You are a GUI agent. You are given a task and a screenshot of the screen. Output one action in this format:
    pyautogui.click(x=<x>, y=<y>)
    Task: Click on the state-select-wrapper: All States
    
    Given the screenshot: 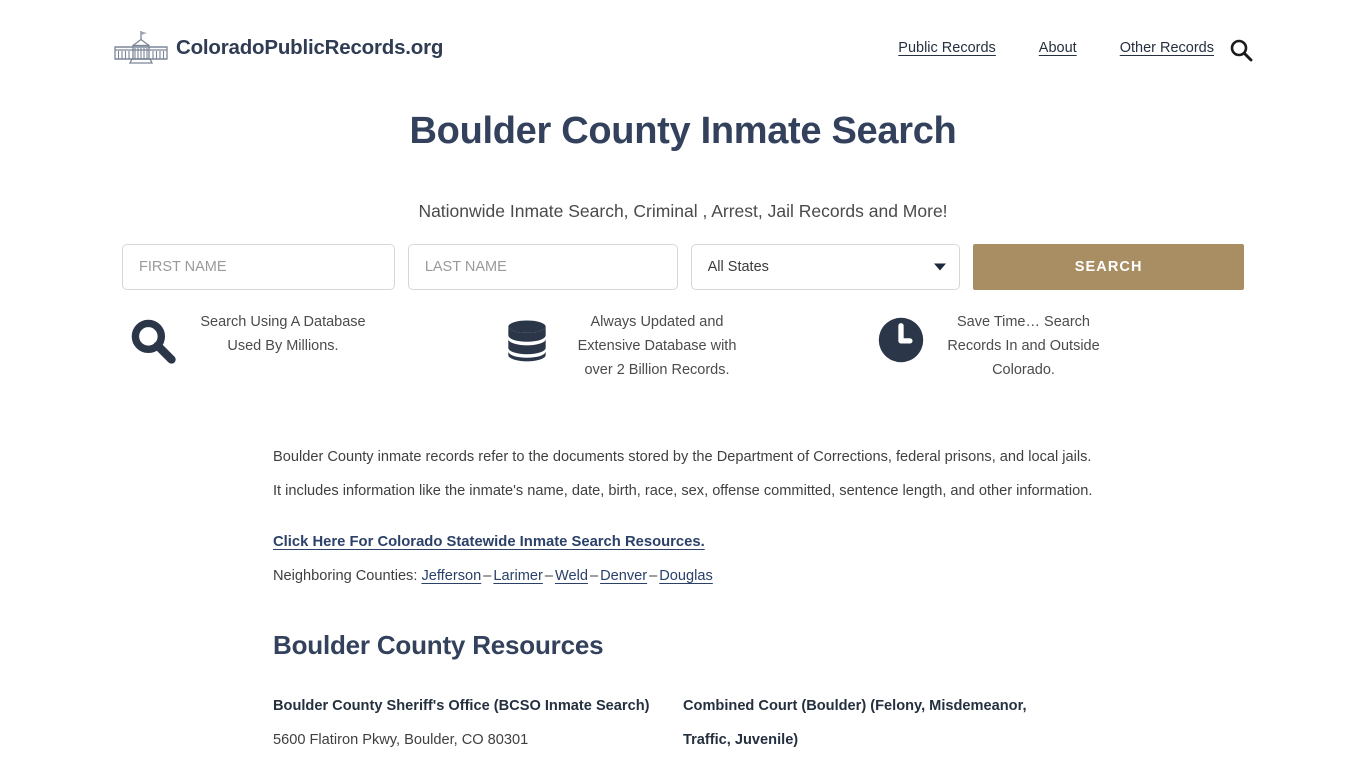 What is the action you would take?
    pyautogui.click(x=825, y=267)
    